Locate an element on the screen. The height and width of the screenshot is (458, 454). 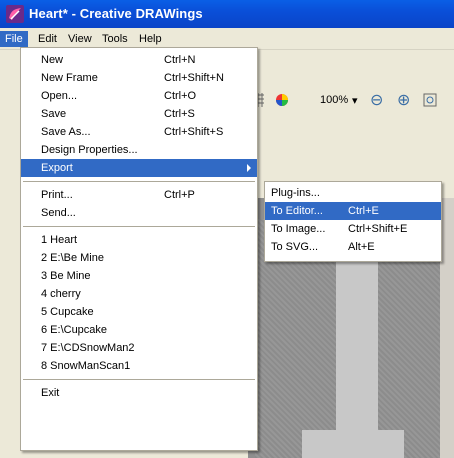
menu-item-label: New Frame is located at coordinates (69, 78).